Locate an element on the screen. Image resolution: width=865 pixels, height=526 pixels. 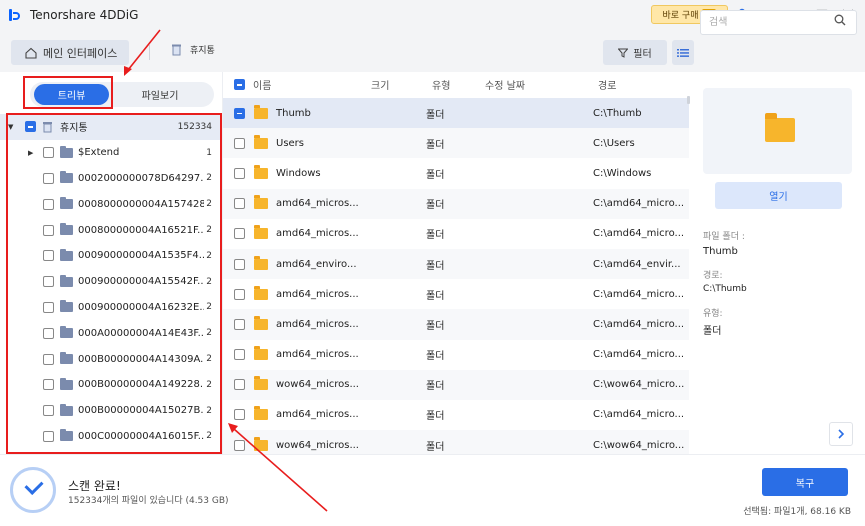
open-button: 열기 is located at coordinates (778, 195).